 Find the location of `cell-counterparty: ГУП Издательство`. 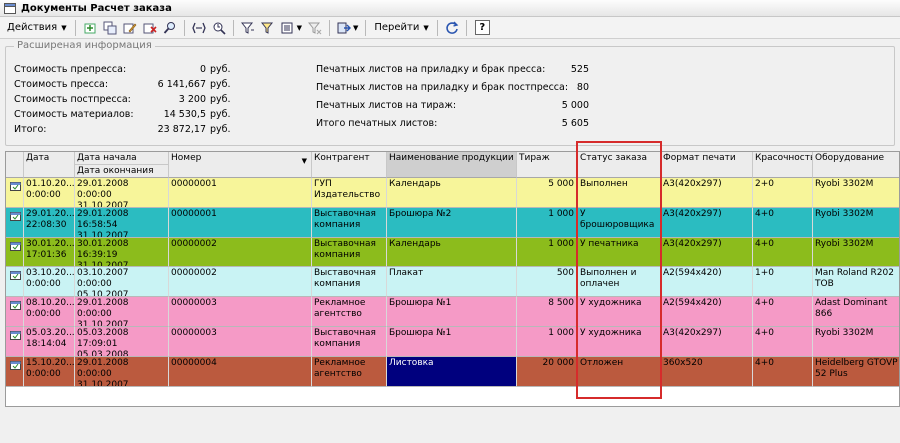

cell-counterparty: ГУП Издательство is located at coordinates (349, 193).